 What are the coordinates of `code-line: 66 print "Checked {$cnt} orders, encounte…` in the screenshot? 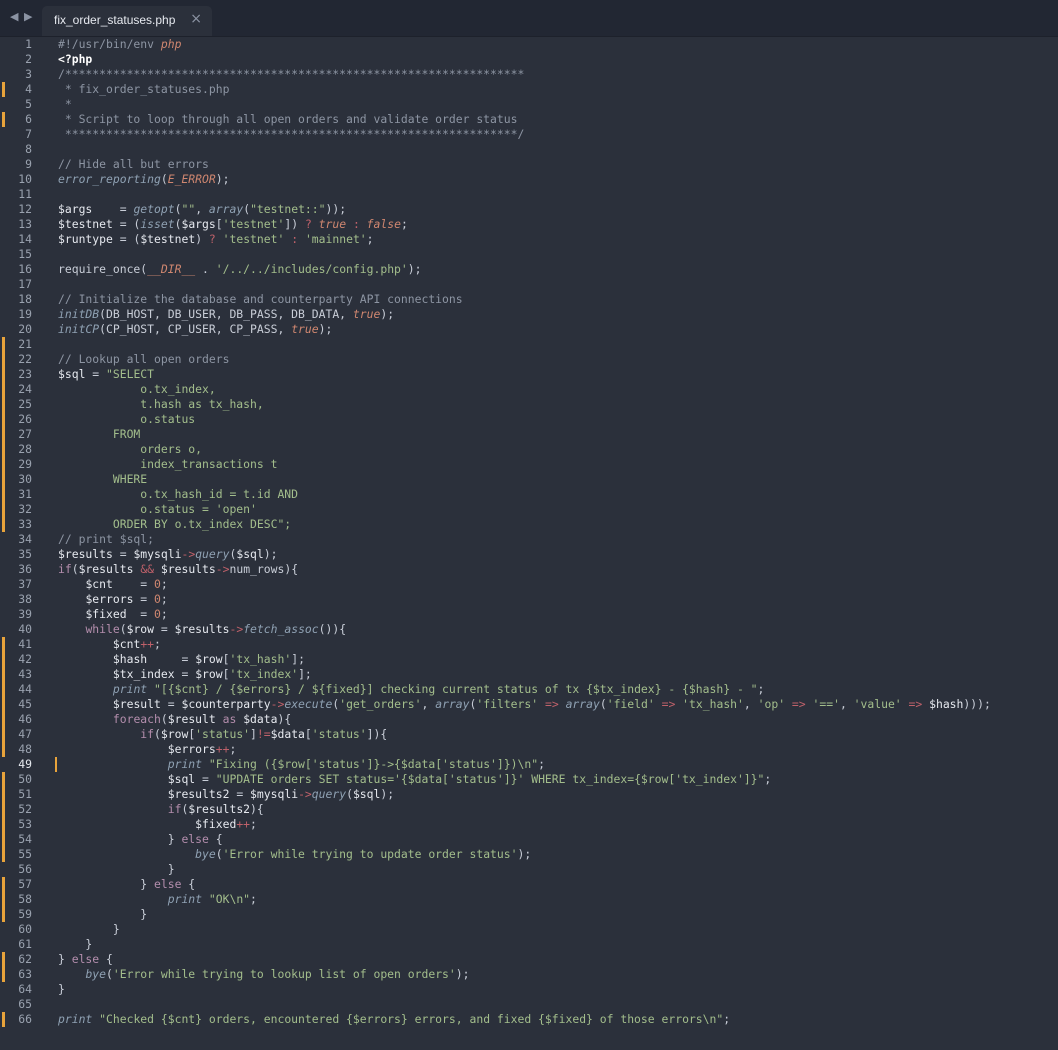 It's located at (529, 1019).